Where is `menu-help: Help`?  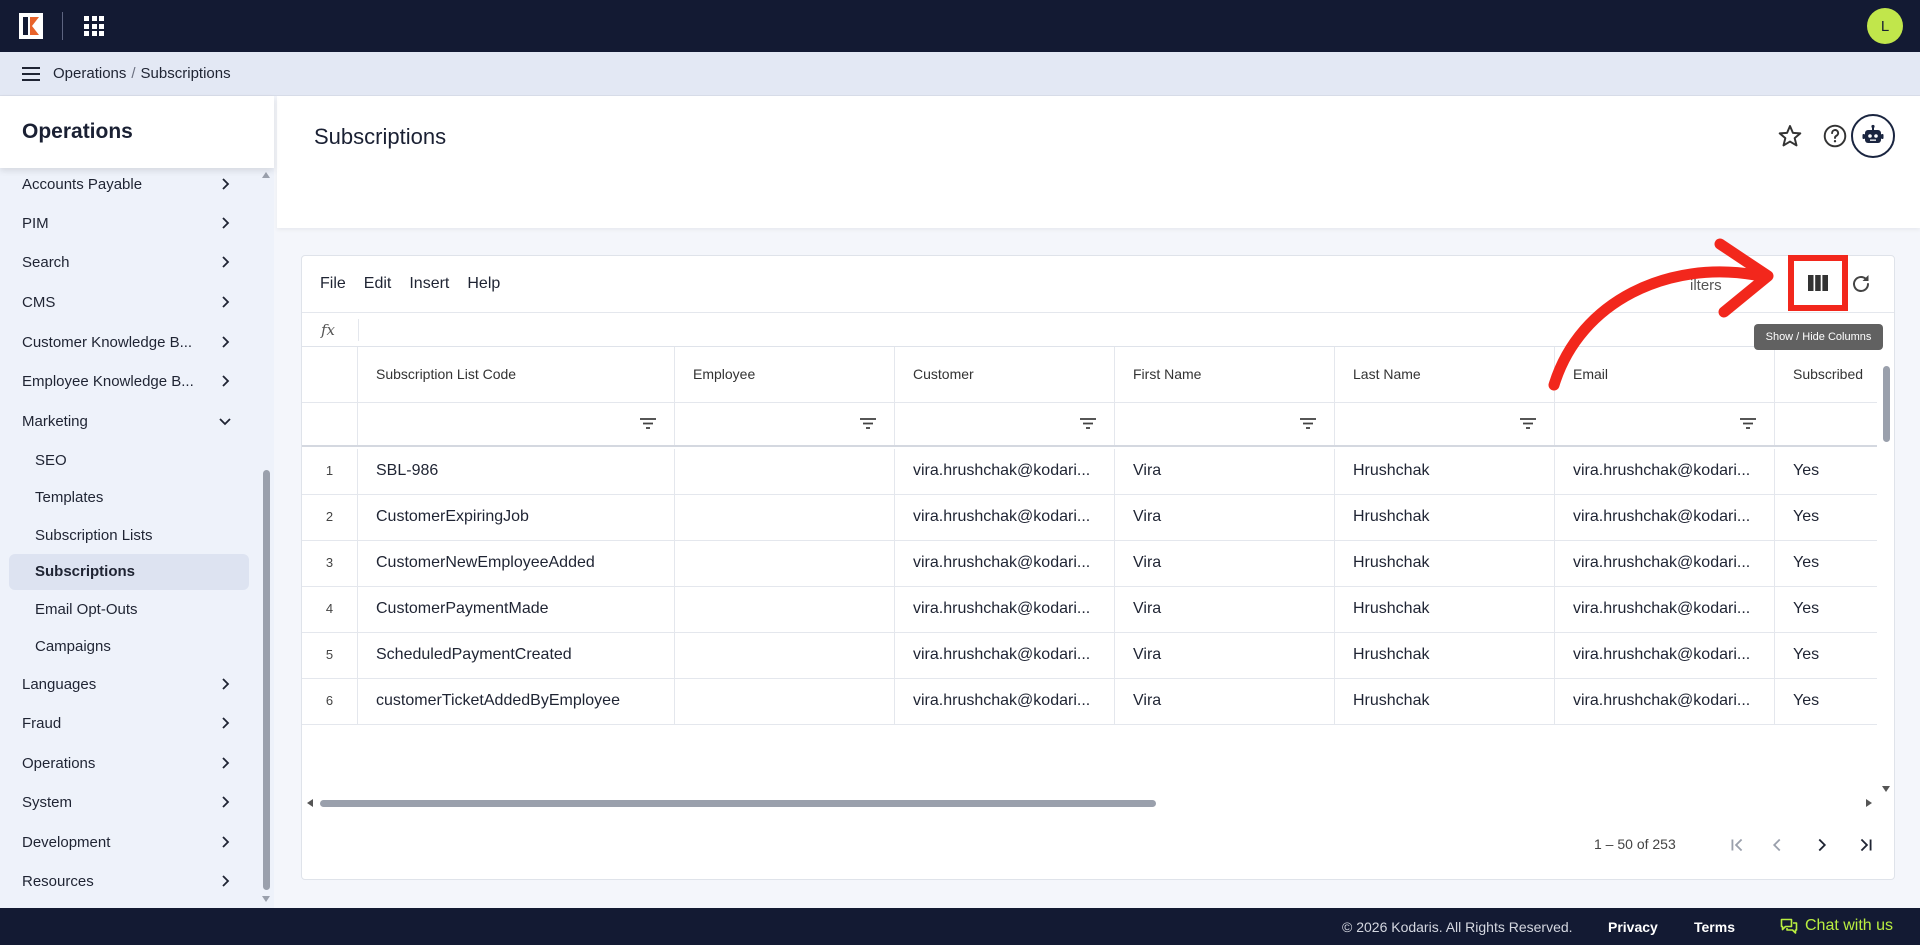 menu-help: Help is located at coordinates (483, 284).